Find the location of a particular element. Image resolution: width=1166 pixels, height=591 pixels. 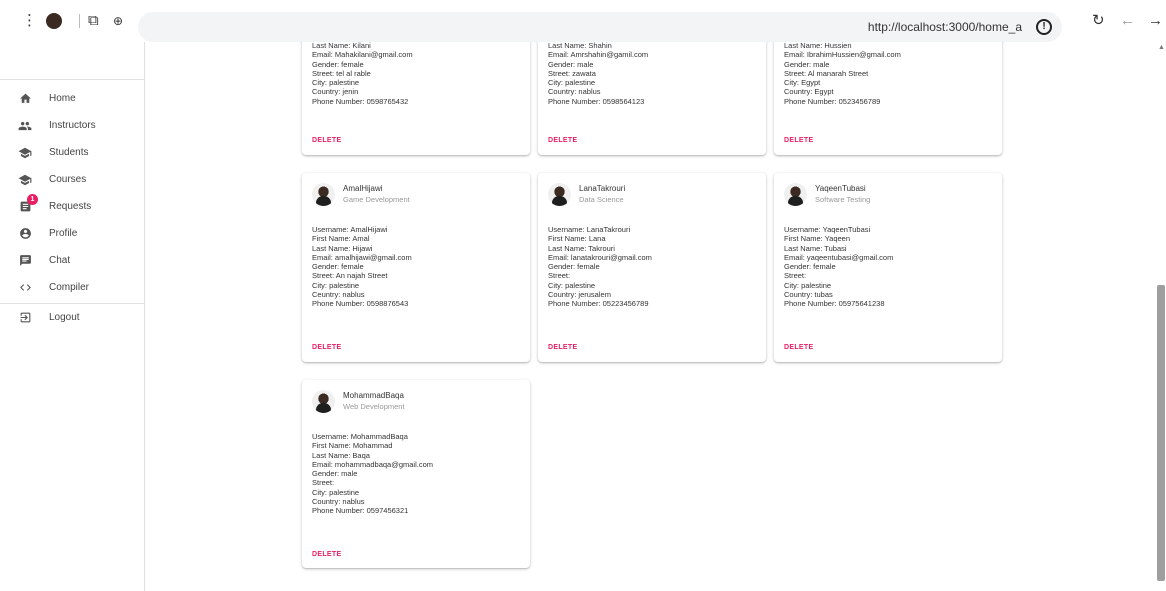

card-detail-line: First Name: Lana is located at coordinates (577, 239).